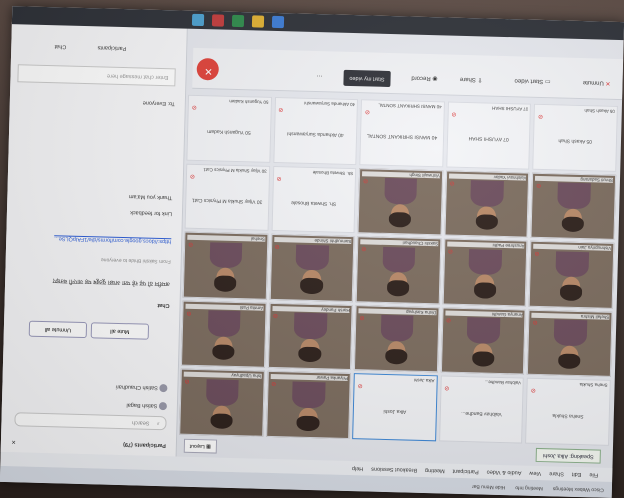 The image size is (624, 498). I want to click on participant-search-input: ⌕ Search, so click(90, 421).